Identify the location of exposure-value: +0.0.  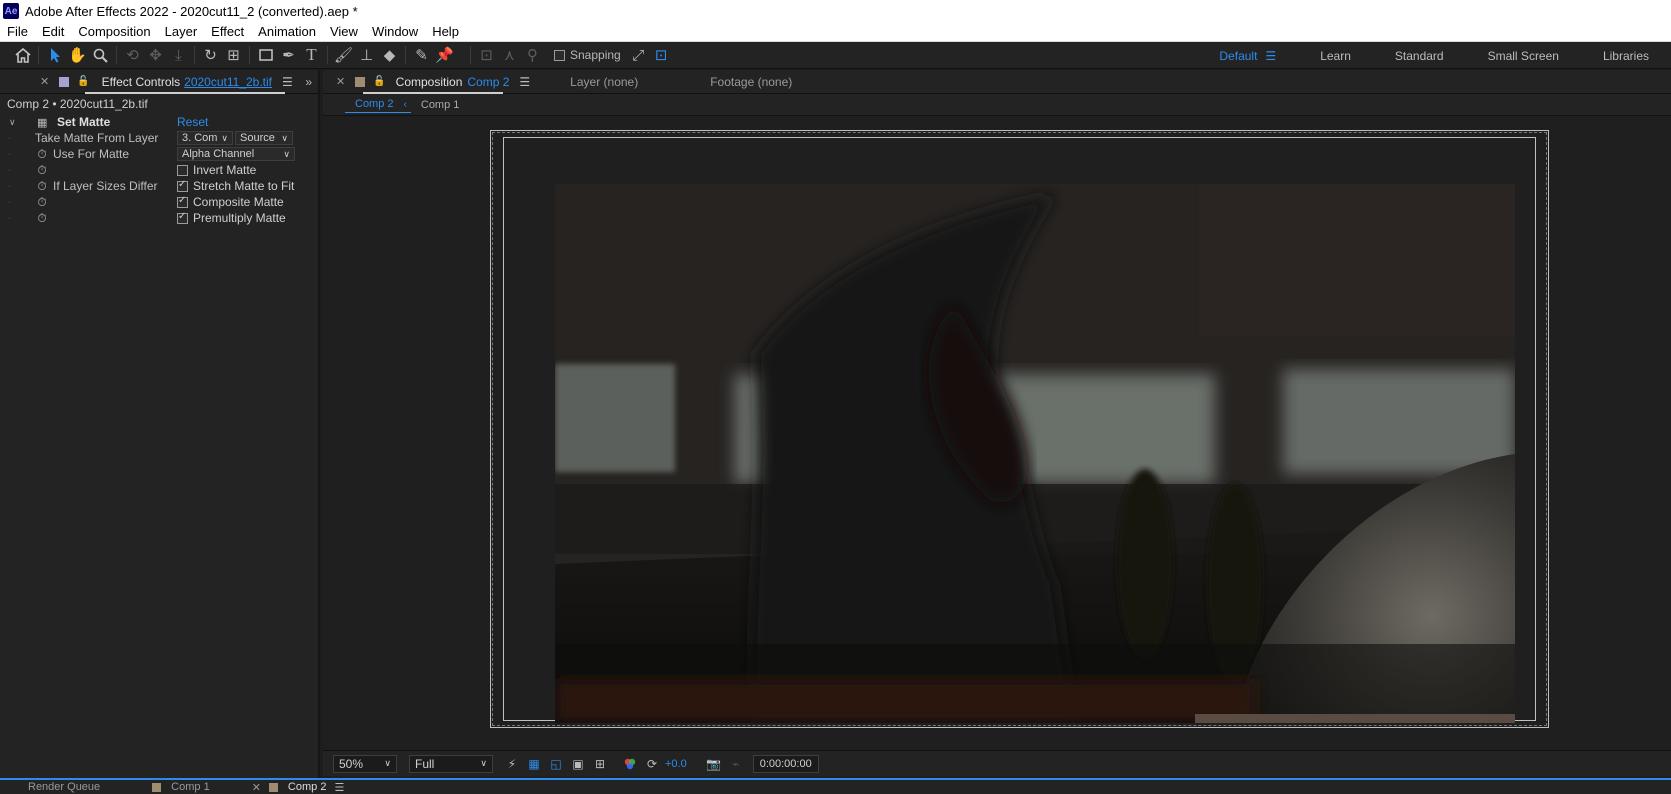
(676, 764).